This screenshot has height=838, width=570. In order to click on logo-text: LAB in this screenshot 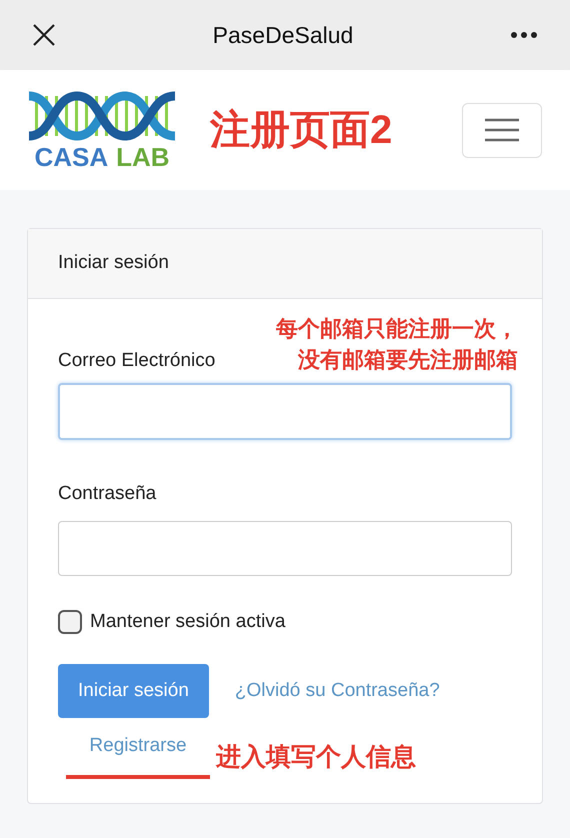, I will do `click(143, 157)`.